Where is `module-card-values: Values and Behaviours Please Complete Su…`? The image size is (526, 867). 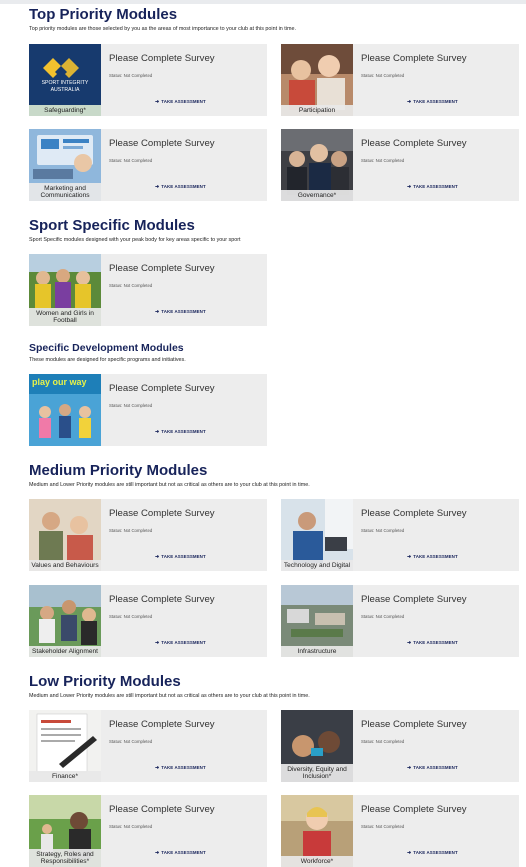
module-card-values: Values and Behaviours Please Complete Su… is located at coordinates (148, 535).